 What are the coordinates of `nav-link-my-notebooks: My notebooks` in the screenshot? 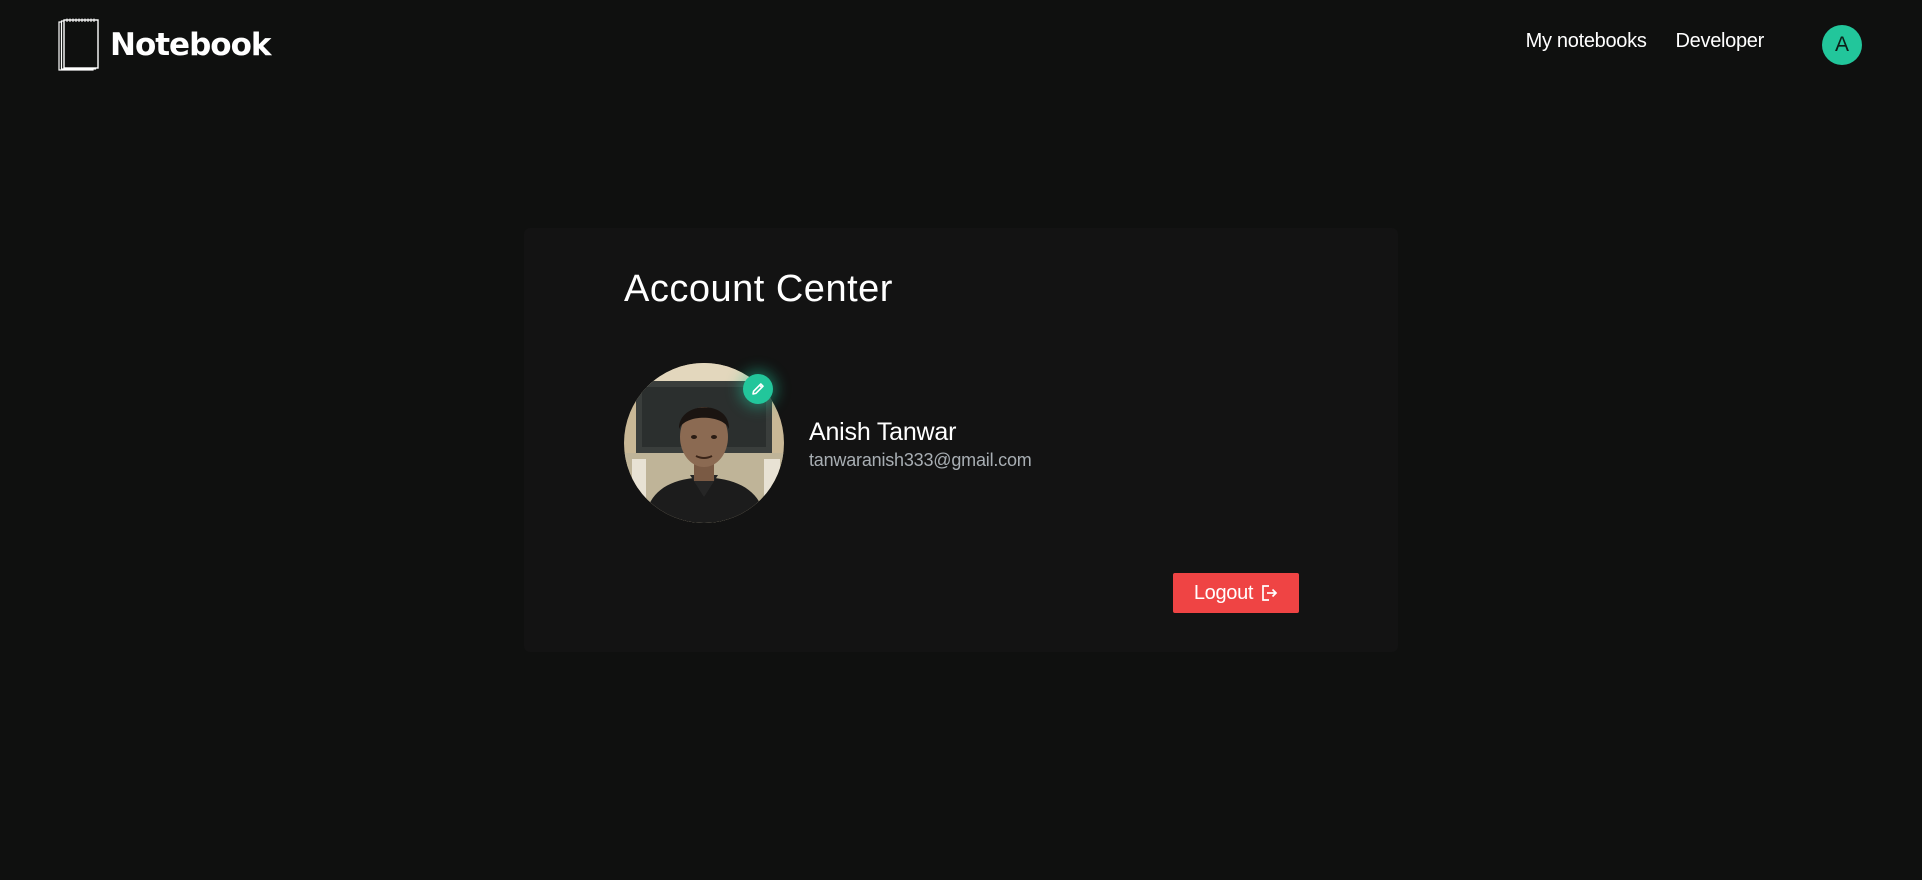 It's located at (1586, 41).